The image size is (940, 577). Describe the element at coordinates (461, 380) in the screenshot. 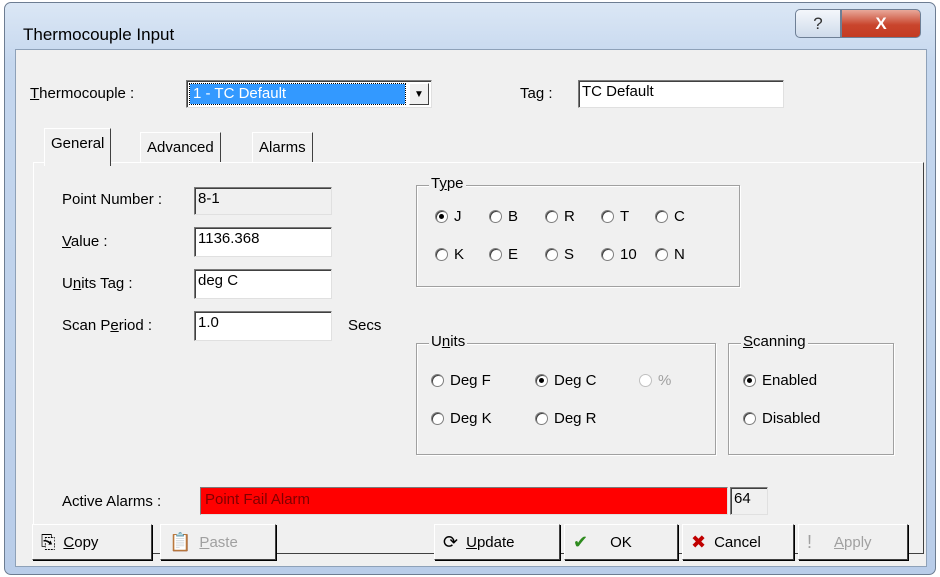

I see `units-radio-deg-f: Deg F` at that location.